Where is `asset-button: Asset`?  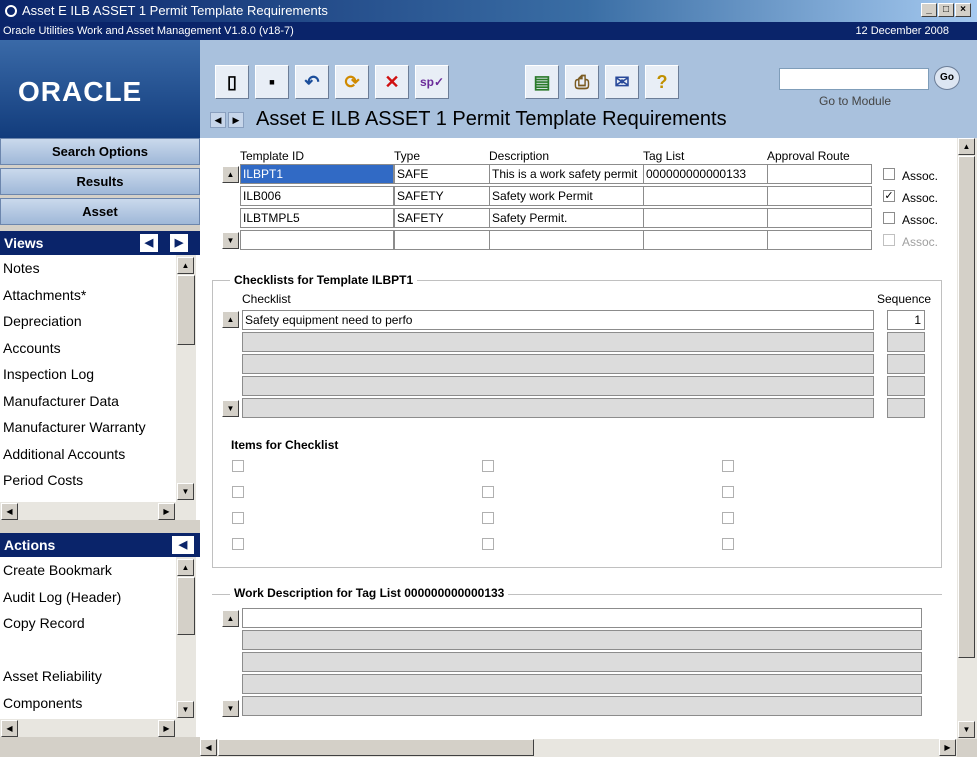
asset-button: Asset is located at coordinates (100, 211).